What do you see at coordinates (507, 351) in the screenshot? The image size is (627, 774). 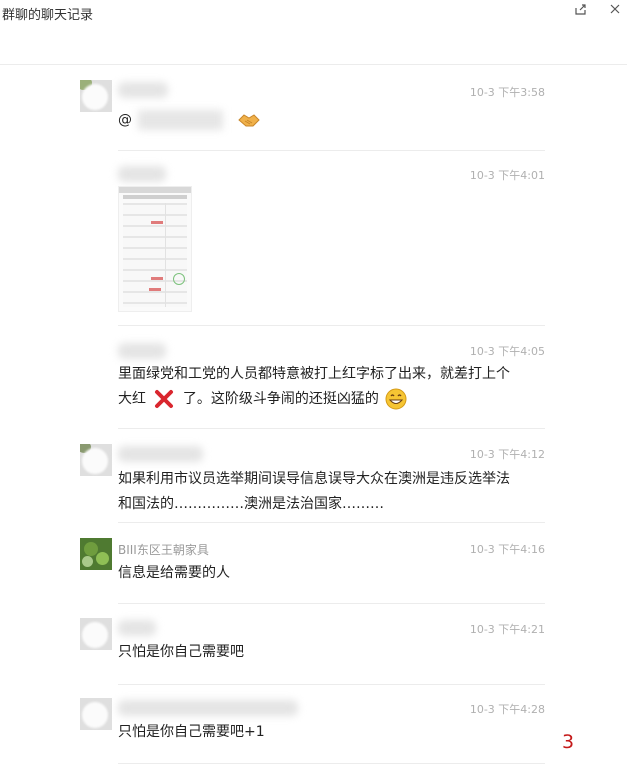 I see `message-time: 10-3 下午4:05` at bounding box center [507, 351].